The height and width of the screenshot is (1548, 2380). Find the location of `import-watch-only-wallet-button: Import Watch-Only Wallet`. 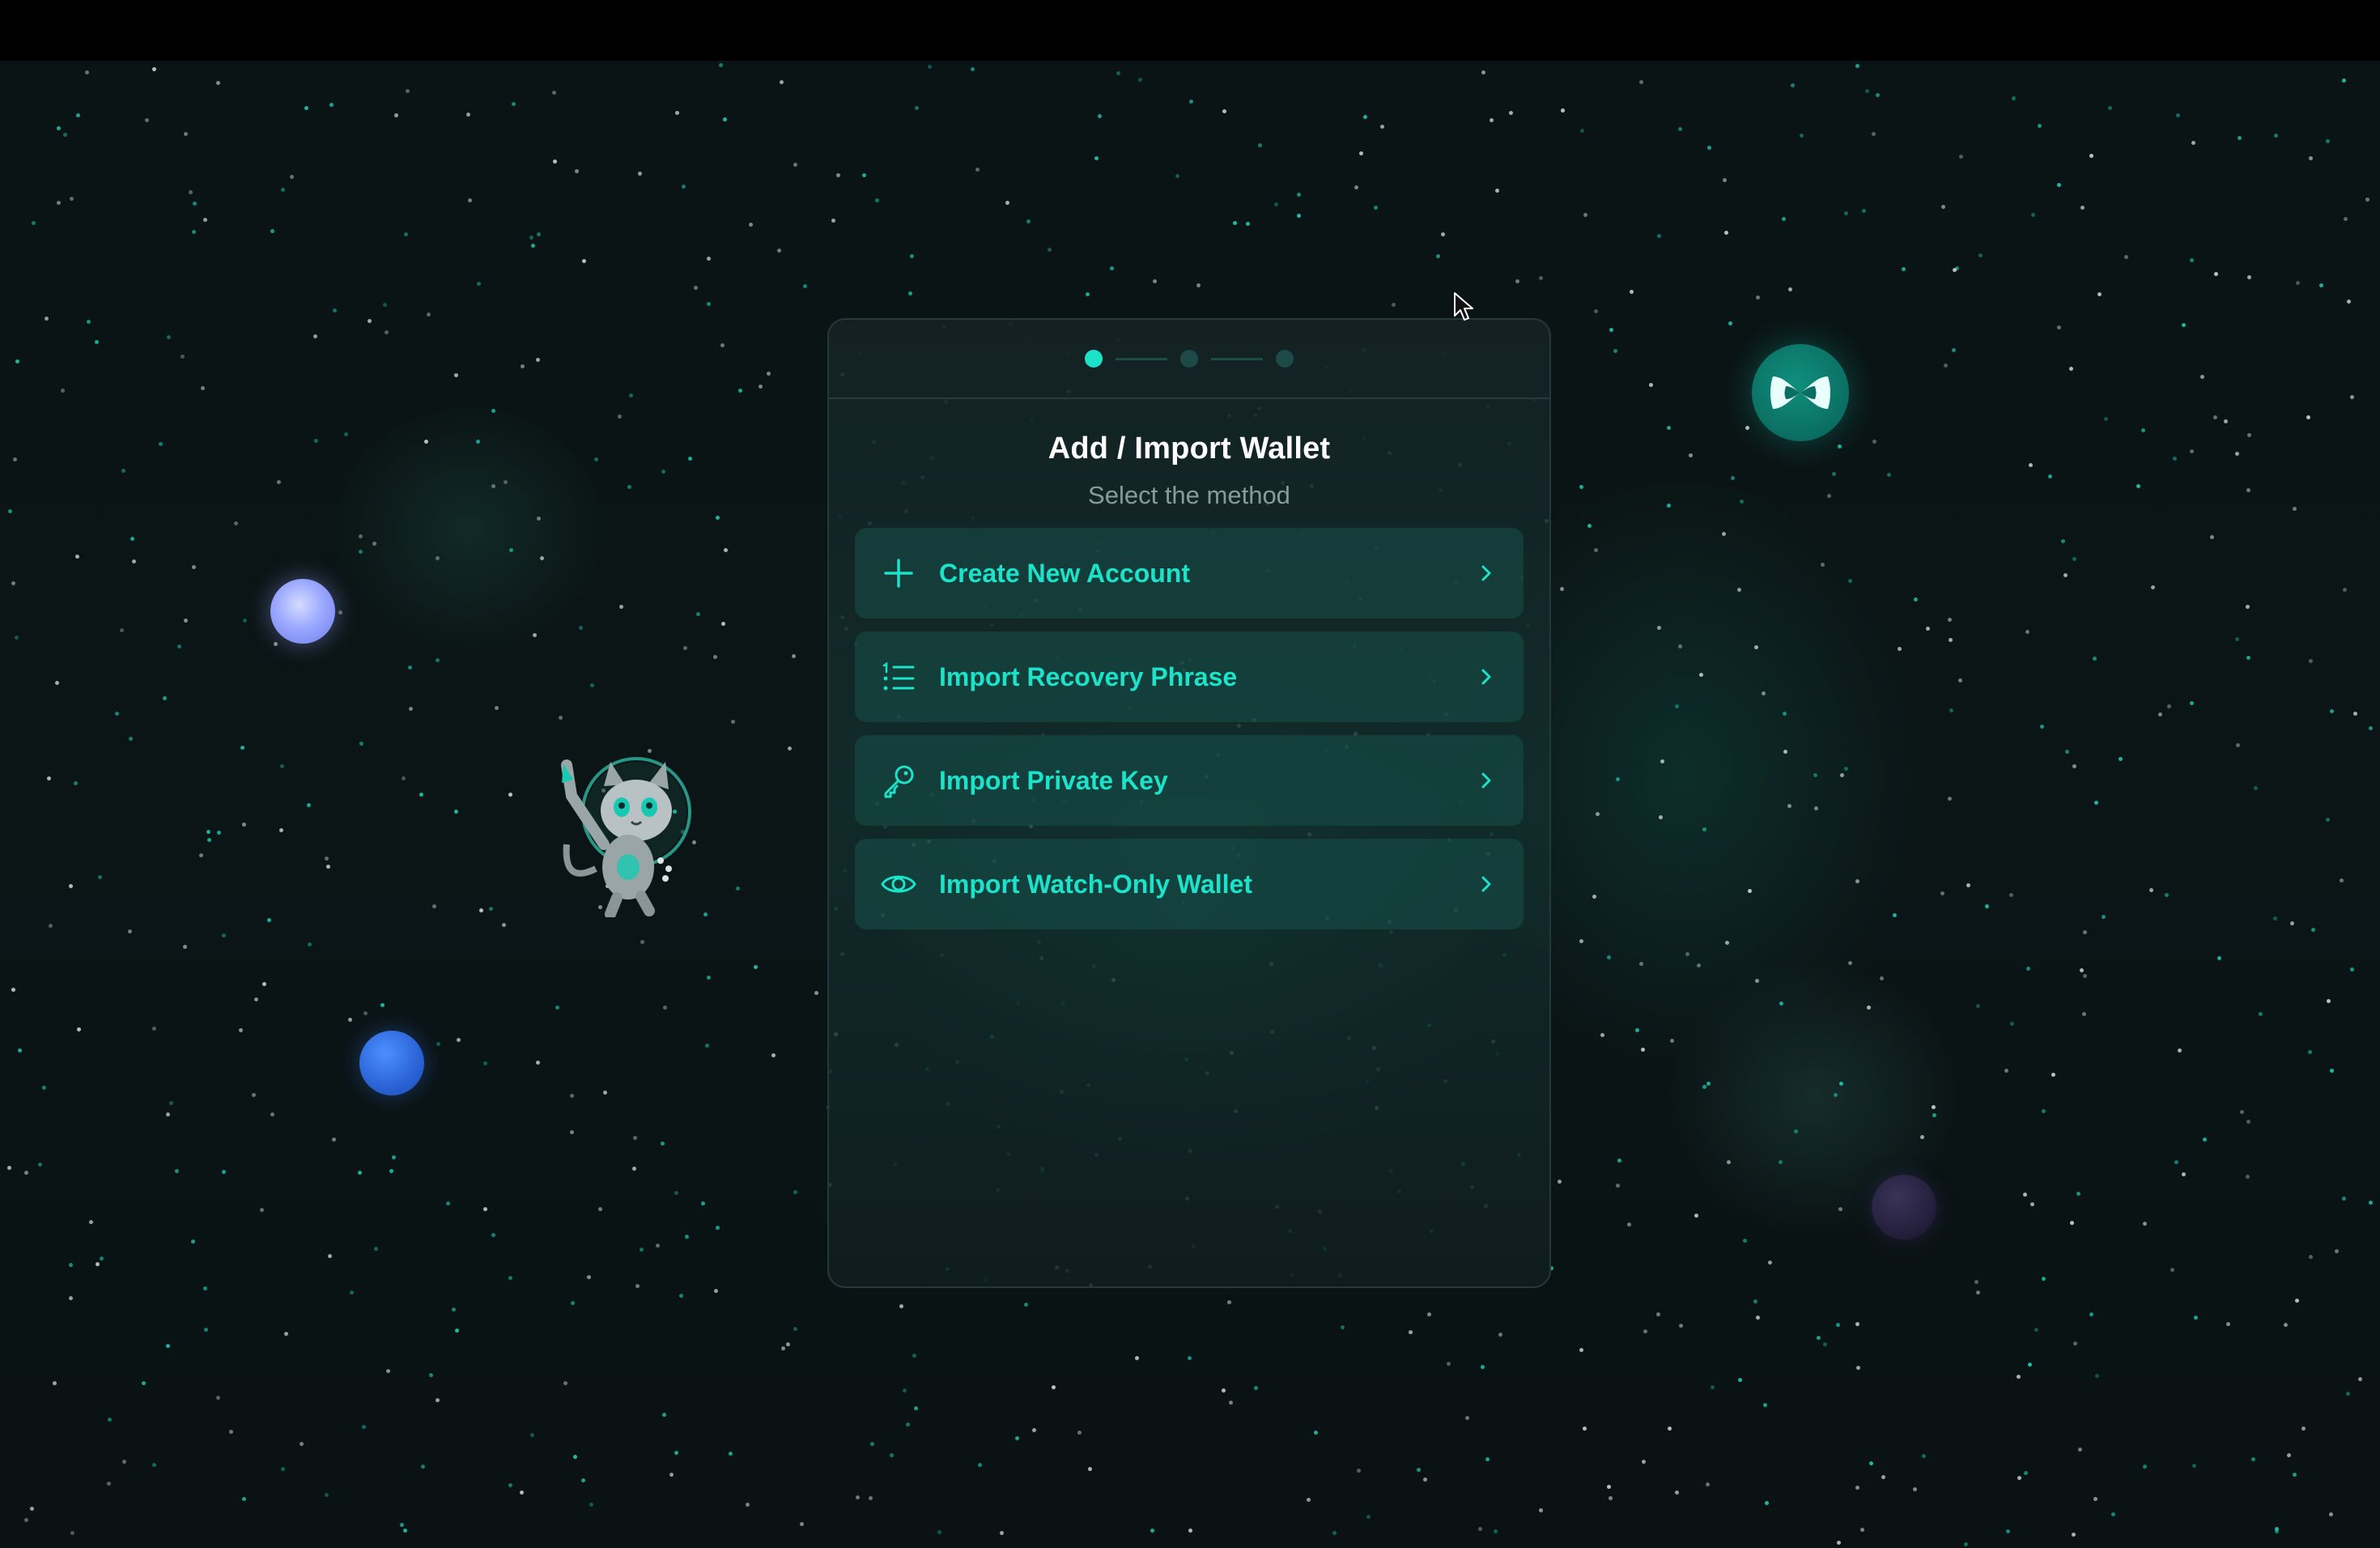

import-watch-only-wallet-button: Import Watch-Only Wallet is located at coordinates (1189, 884).